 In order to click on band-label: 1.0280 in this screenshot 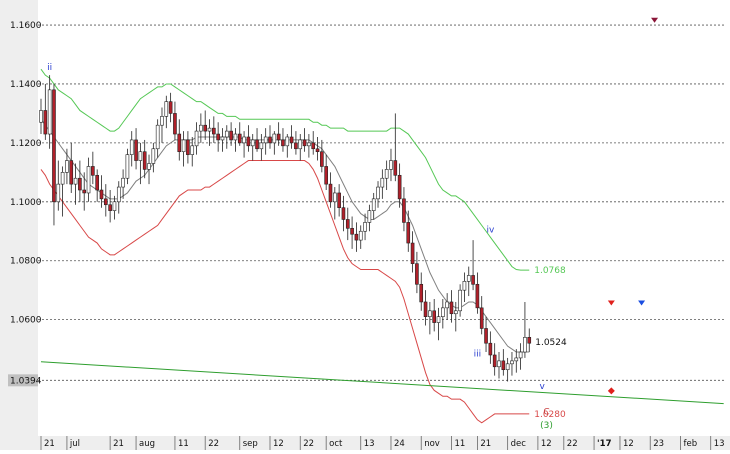, I will do `click(550, 415)`.